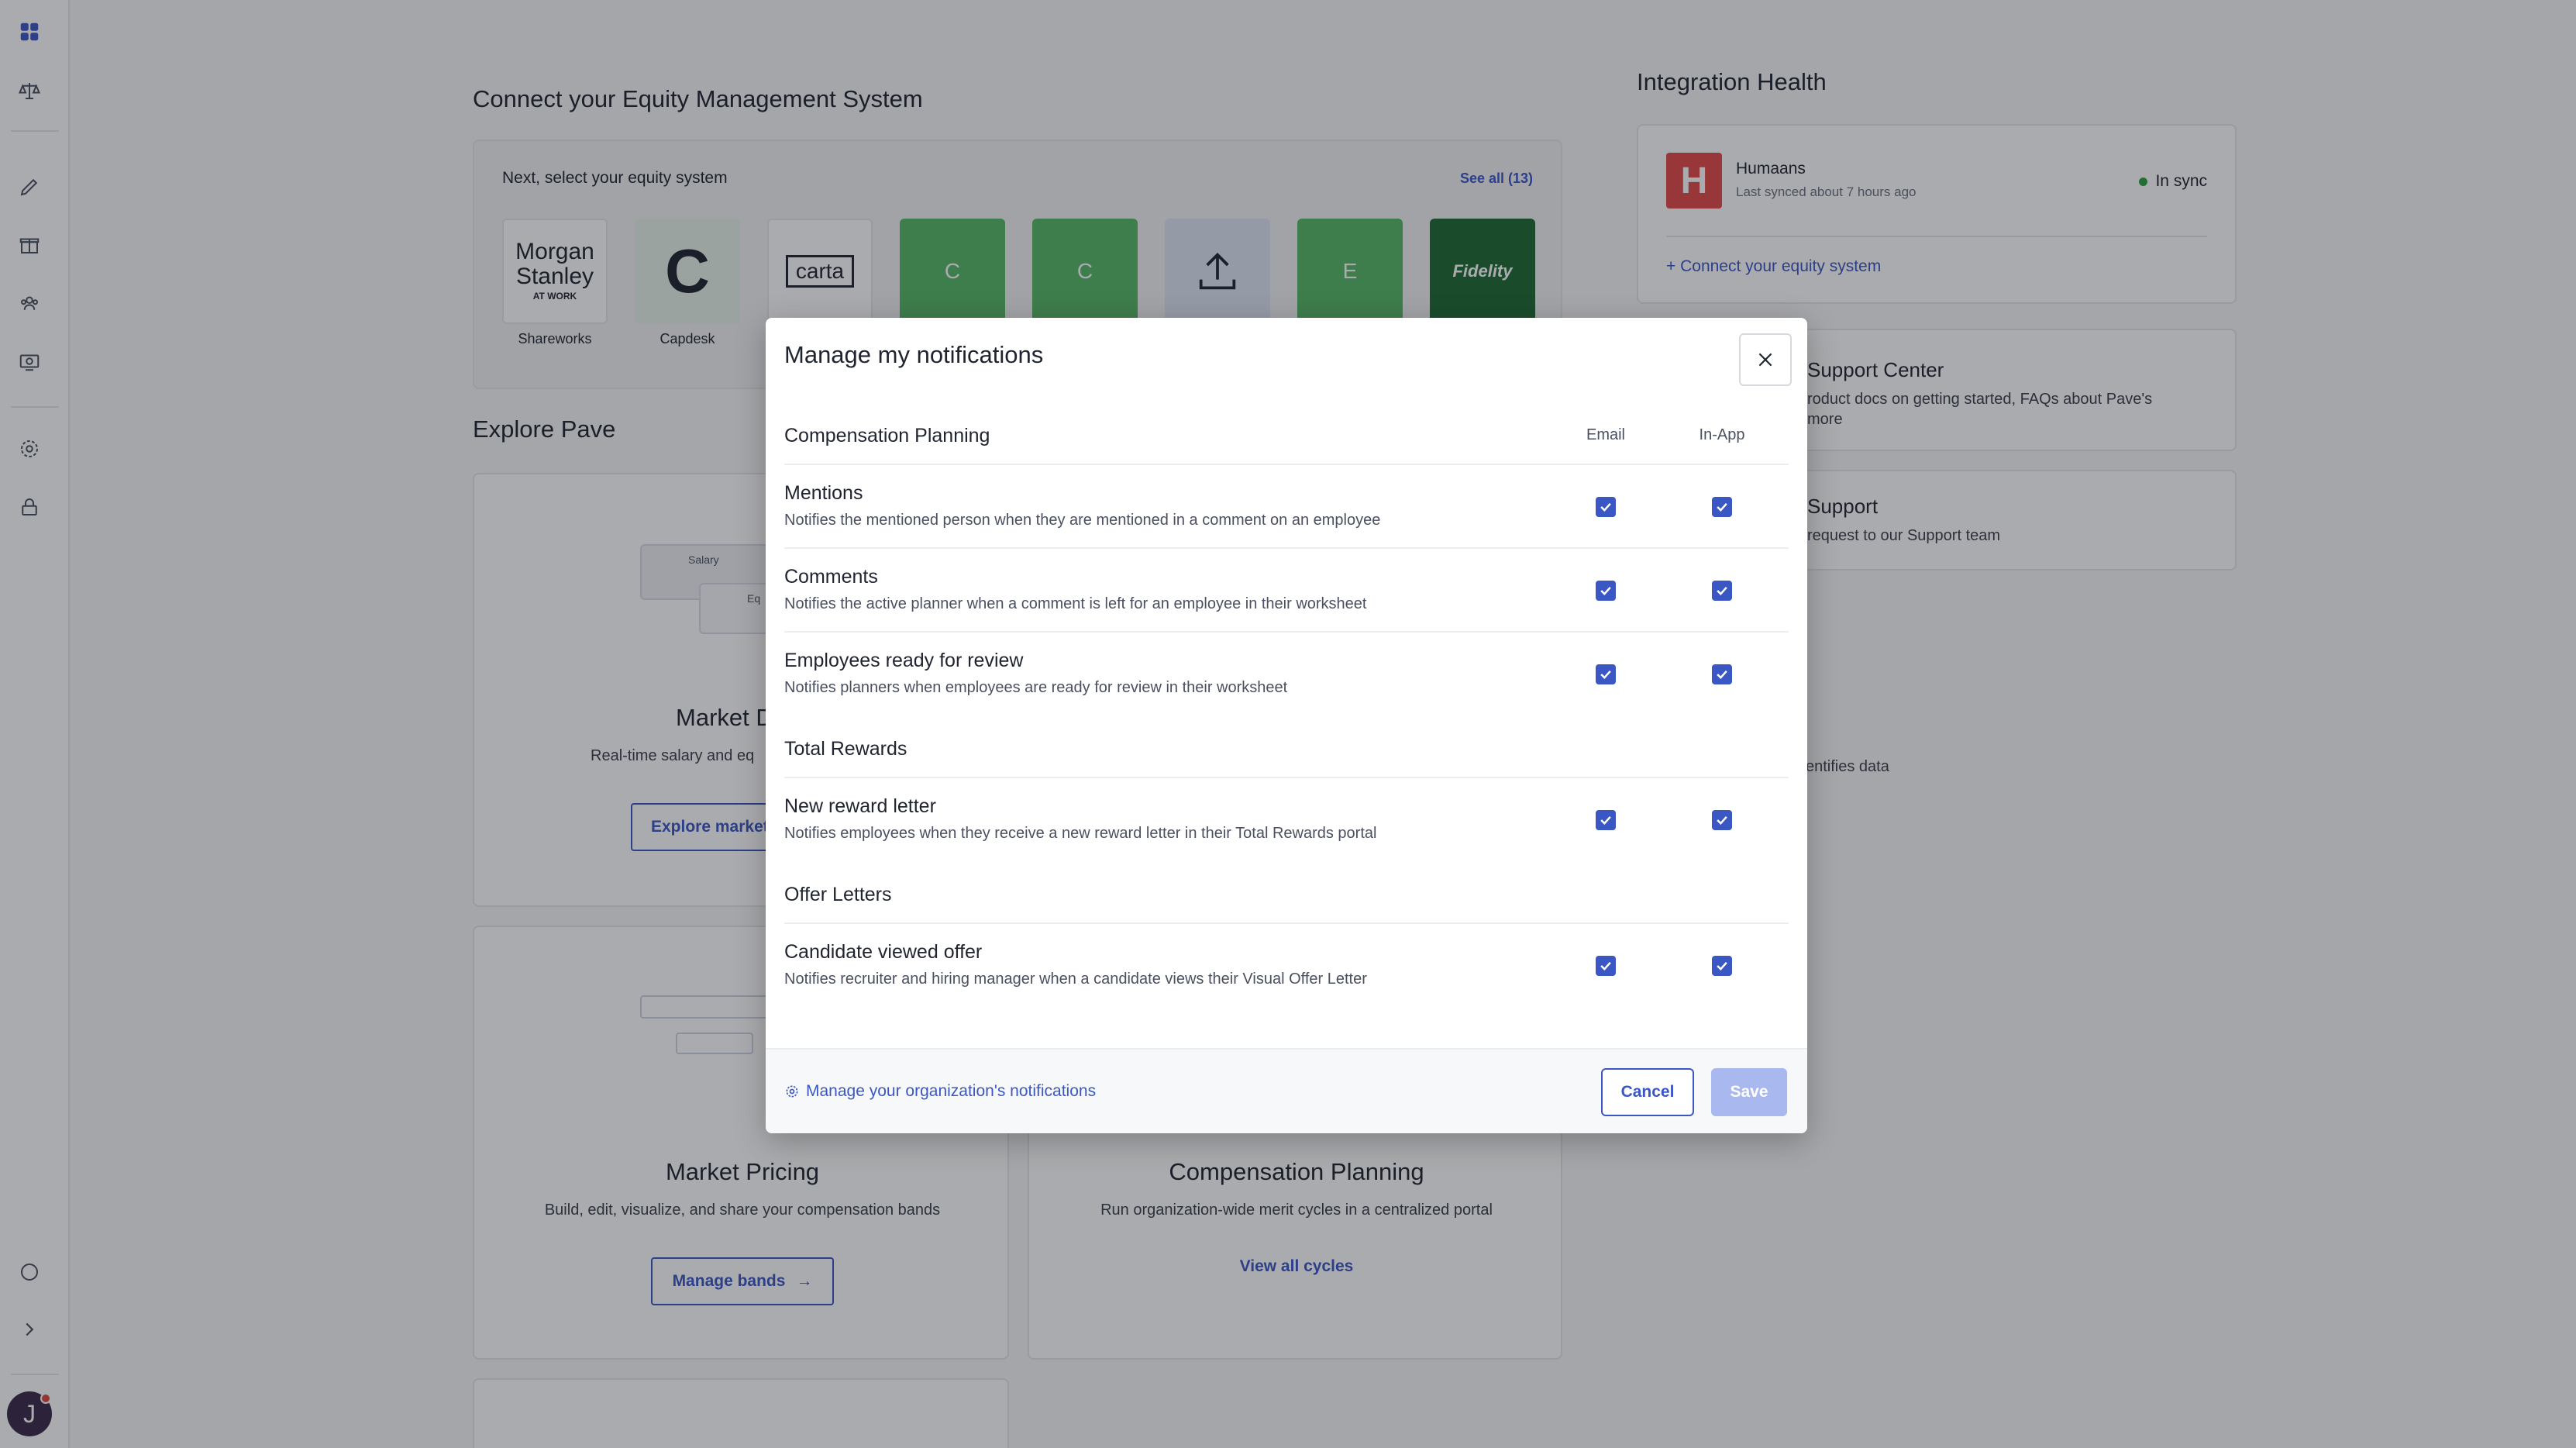 The height and width of the screenshot is (1448, 2576). Describe the element at coordinates (1286, 747) in the screenshot. I see `group-header: Total Rewards` at that location.